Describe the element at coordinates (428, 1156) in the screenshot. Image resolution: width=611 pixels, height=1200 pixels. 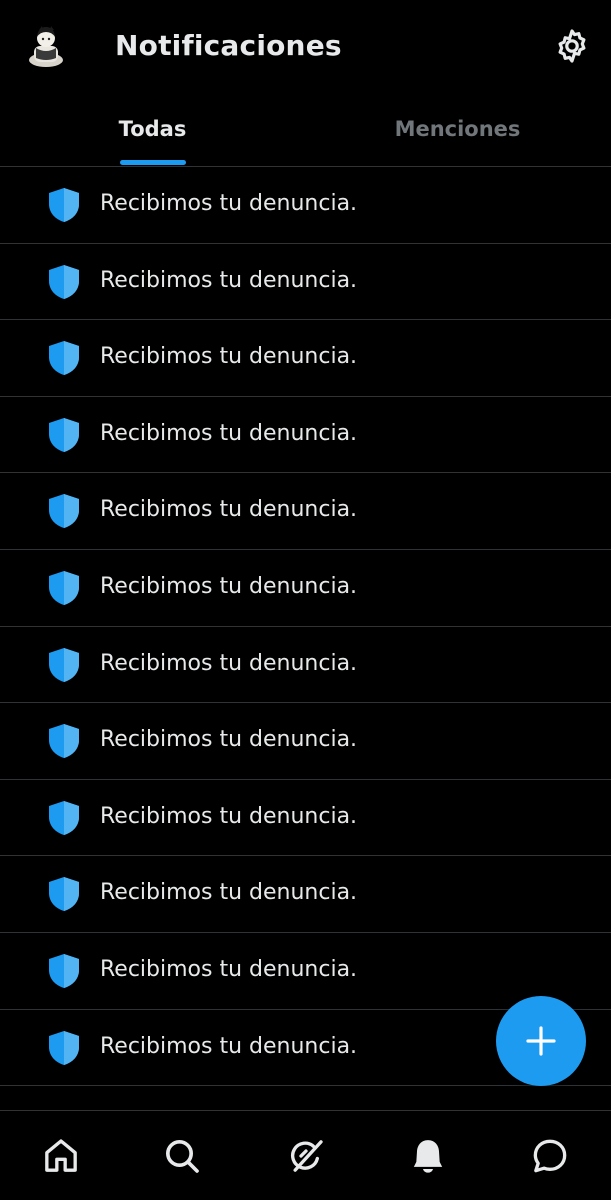
I see `bell-icon` at that location.